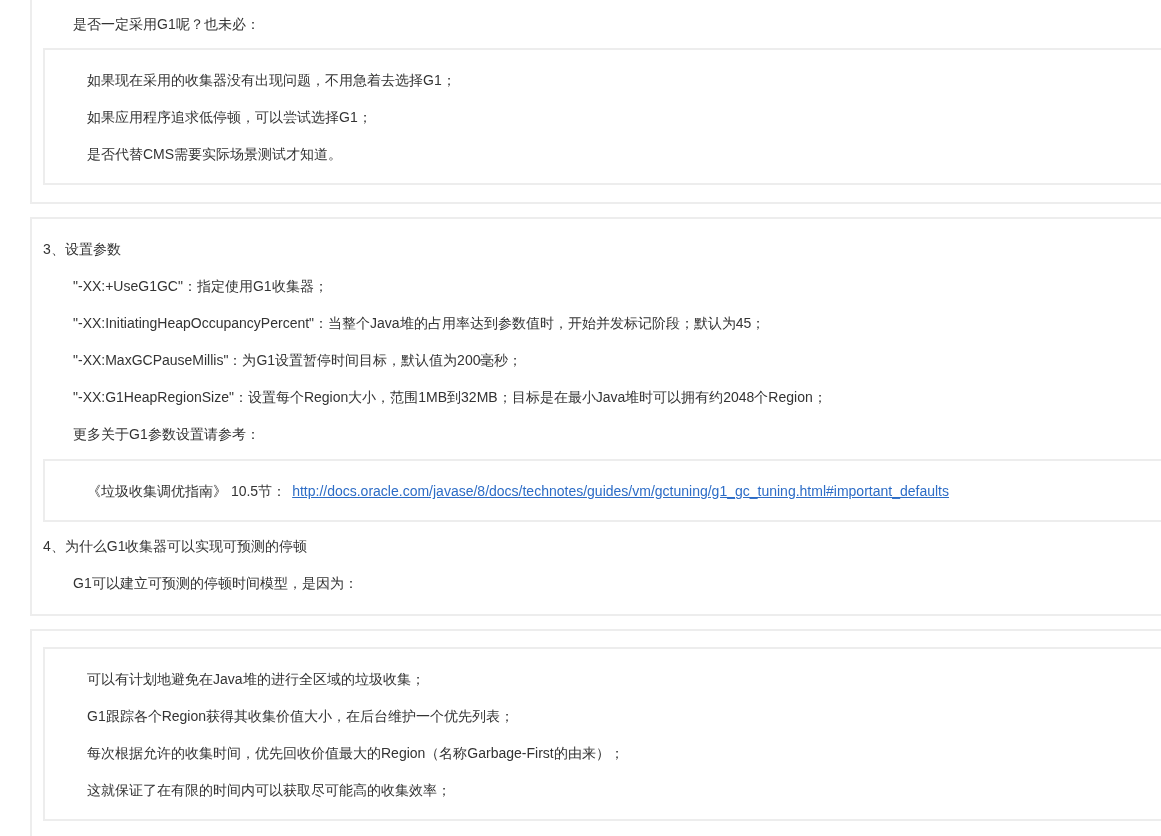 Image resolution: width=1161 pixels, height=836 pixels. Describe the element at coordinates (215, 583) in the screenshot. I see `paragraph-text: G1可以建立可预测的停顿时间模型，是因为：` at that location.